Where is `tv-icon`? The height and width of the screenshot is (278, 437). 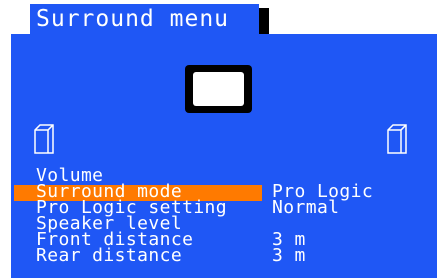 tv-icon is located at coordinates (218, 89).